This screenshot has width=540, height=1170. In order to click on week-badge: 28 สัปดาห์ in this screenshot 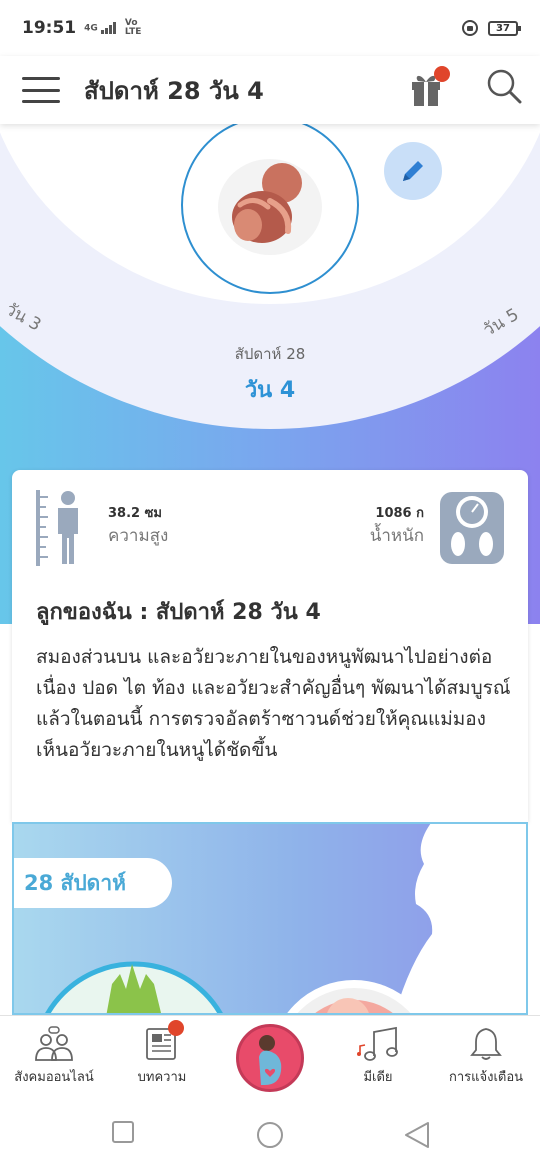, I will do `click(93, 883)`.